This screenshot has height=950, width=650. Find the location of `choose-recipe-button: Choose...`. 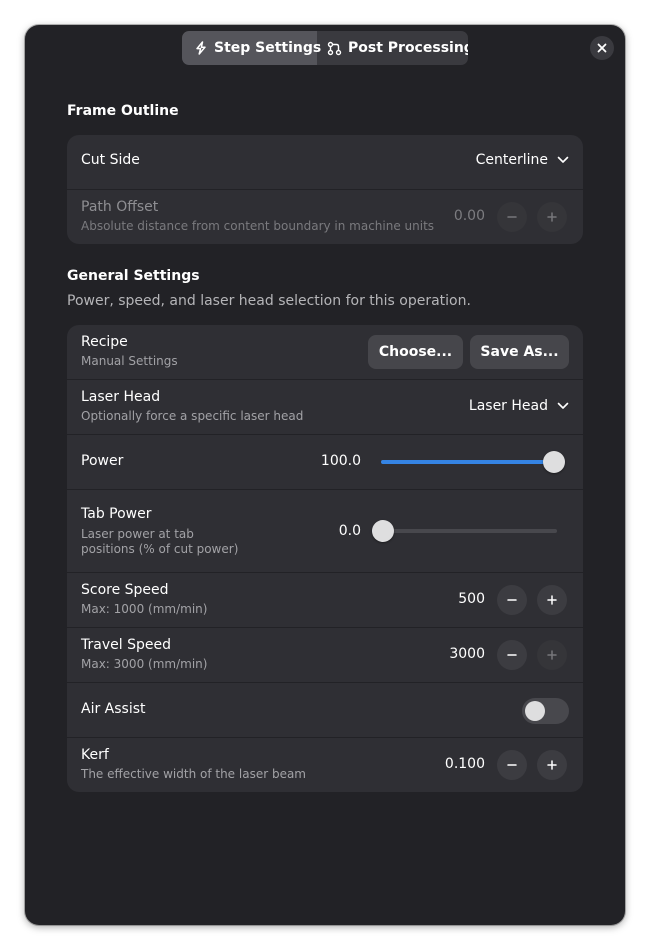

choose-recipe-button: Choose... is located at coordinates (415, 352).